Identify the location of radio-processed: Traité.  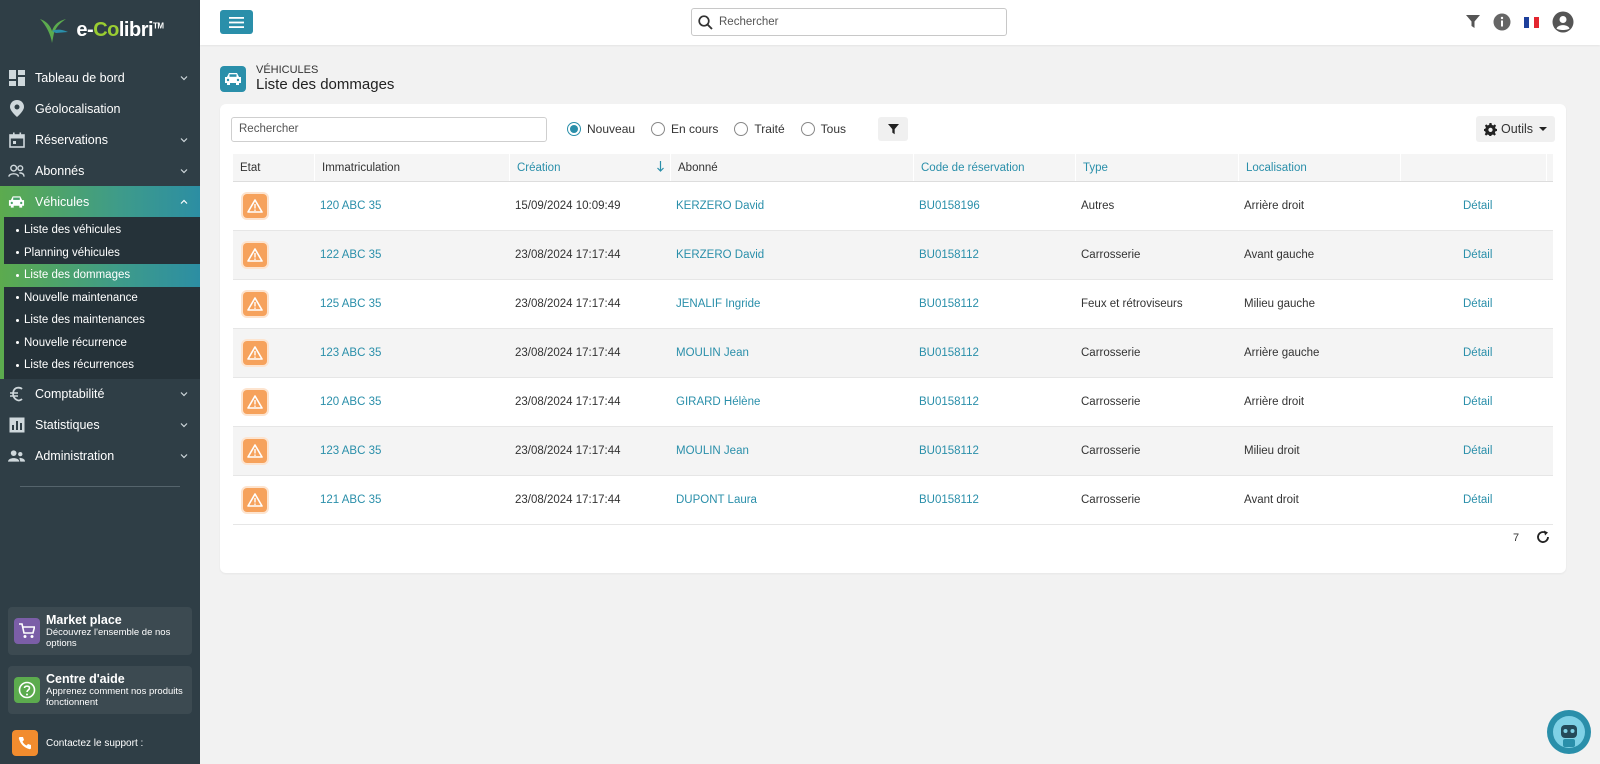
(759, 129).